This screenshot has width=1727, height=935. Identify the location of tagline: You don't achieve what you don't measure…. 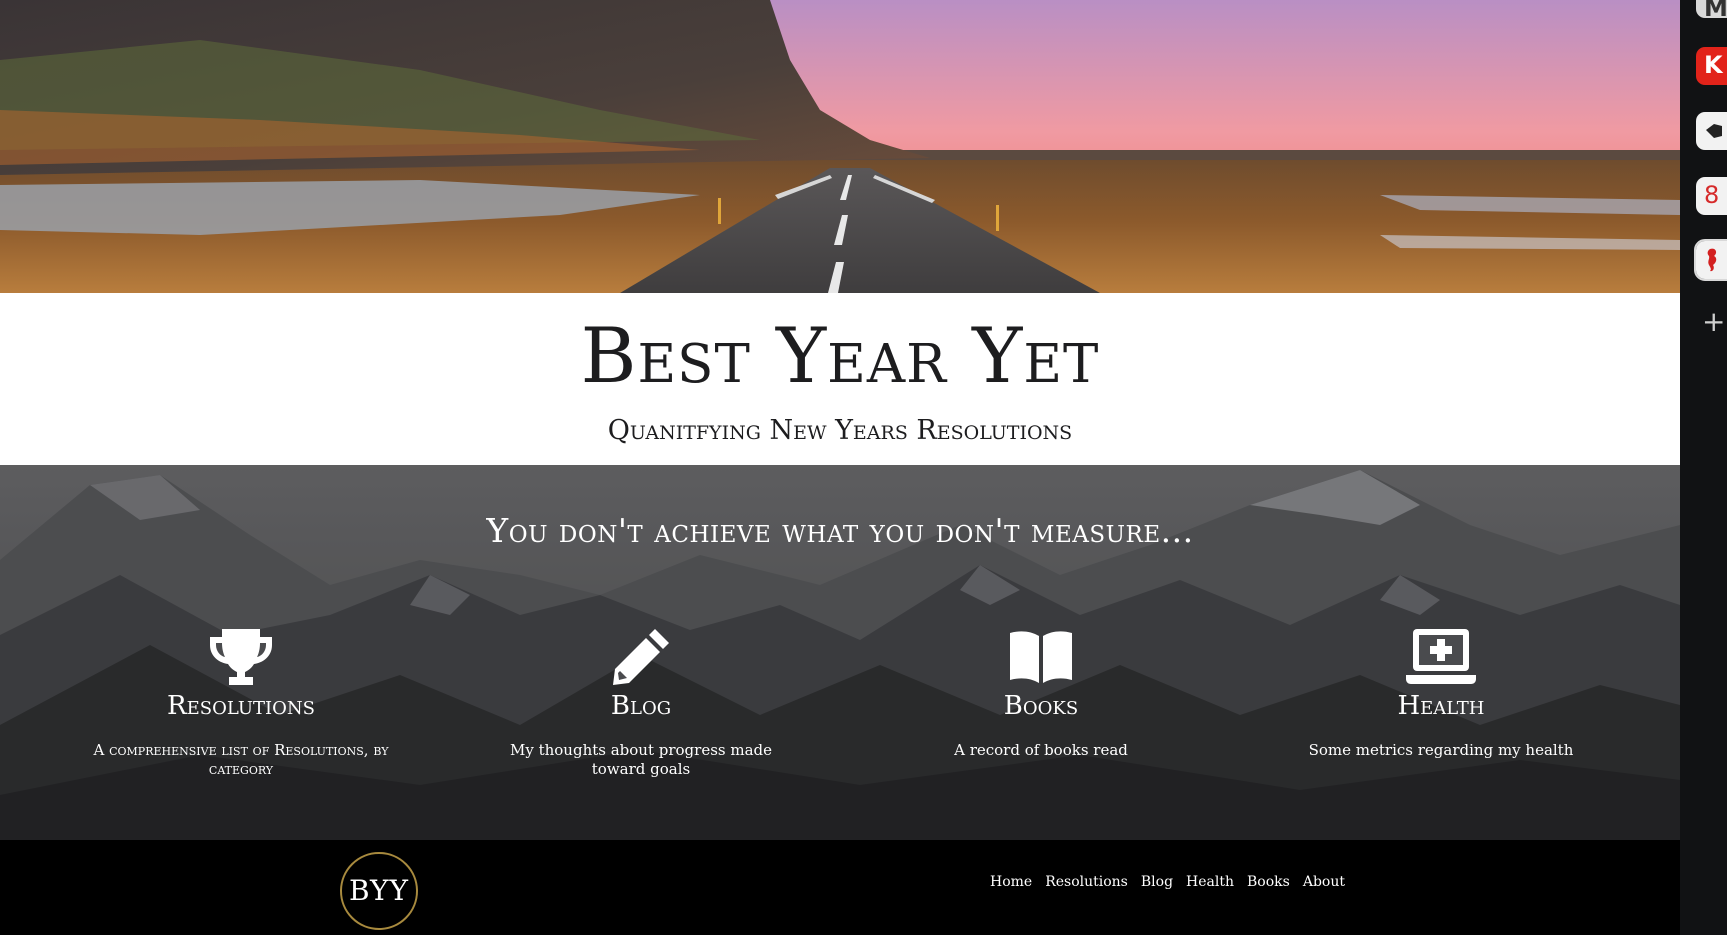
(840, 530).